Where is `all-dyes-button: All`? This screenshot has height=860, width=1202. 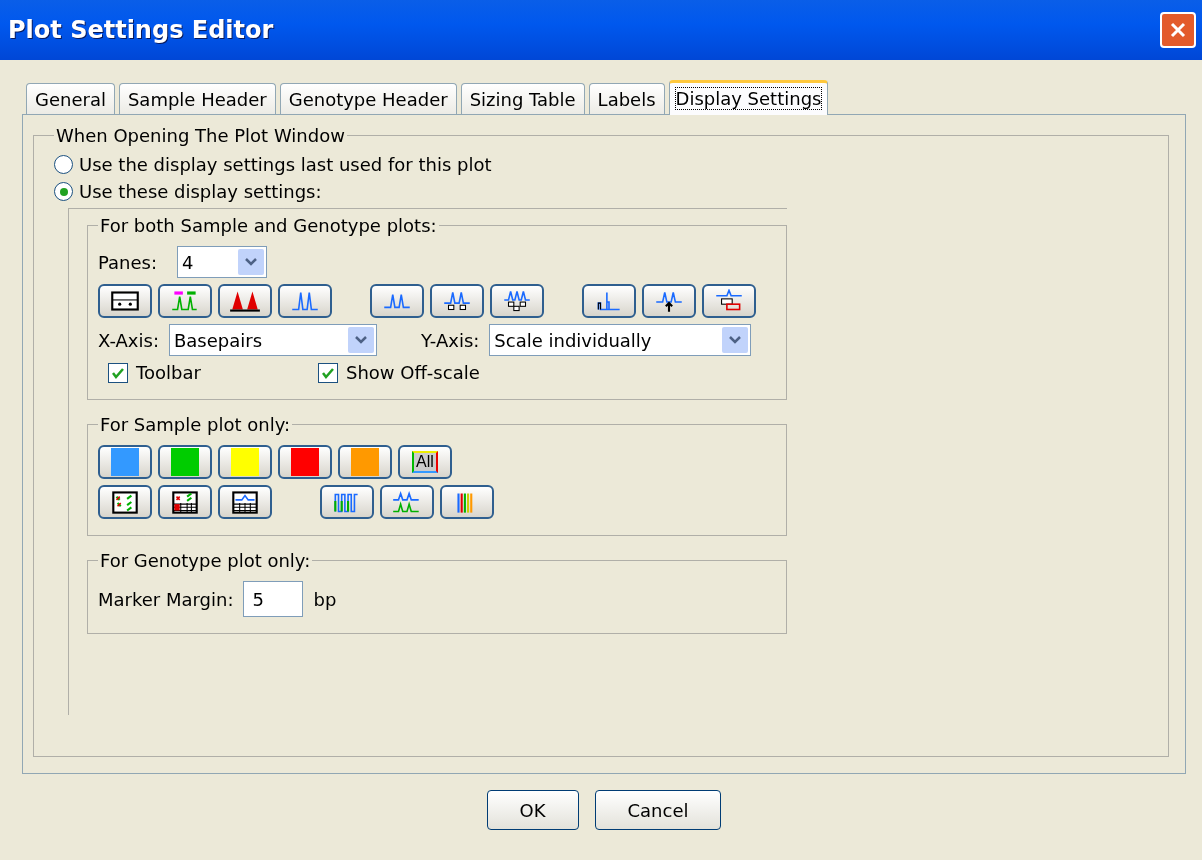
all-dyes-button: All is located at coordinates (425, 462).